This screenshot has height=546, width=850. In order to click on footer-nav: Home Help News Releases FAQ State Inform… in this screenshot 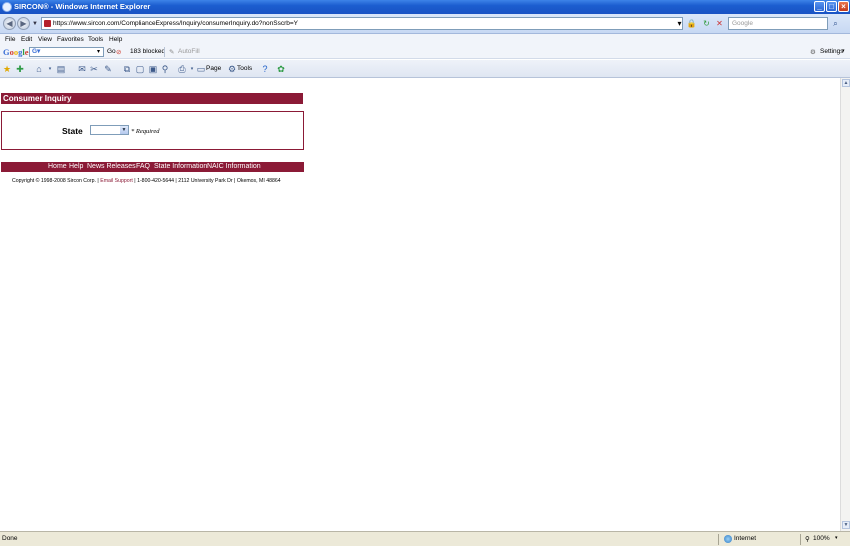, I will do `click(152, 167)`.